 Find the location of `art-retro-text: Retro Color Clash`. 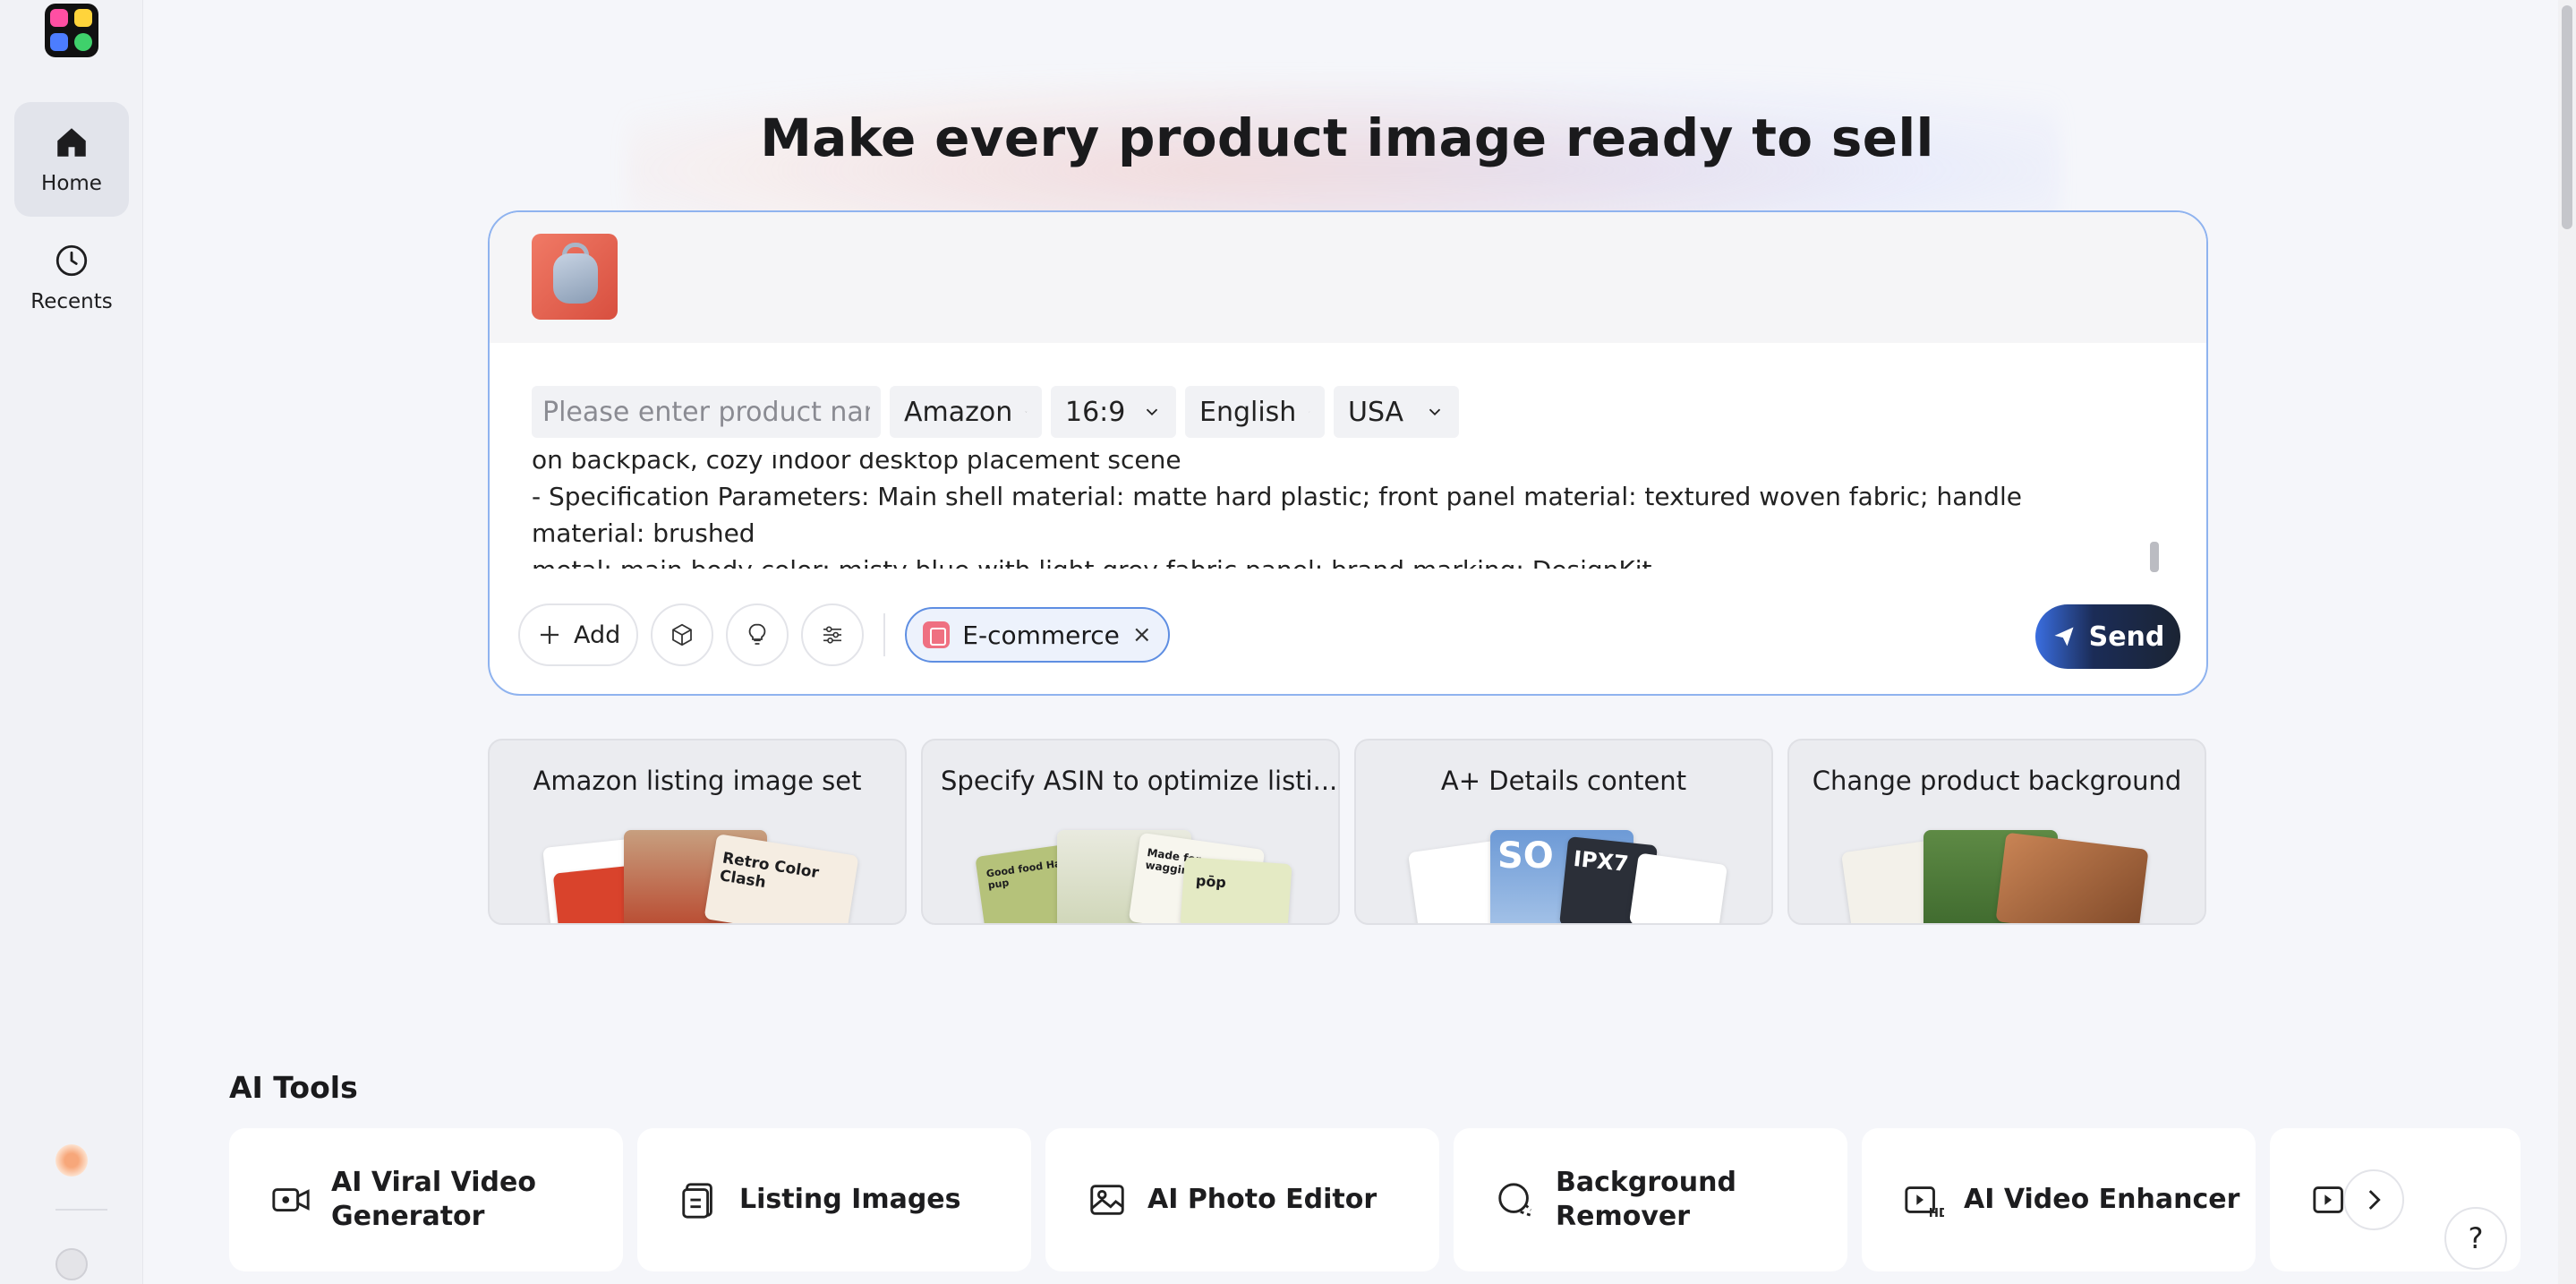

art-retro-text: Retro Color Clash is located at coordinates (769, 871).